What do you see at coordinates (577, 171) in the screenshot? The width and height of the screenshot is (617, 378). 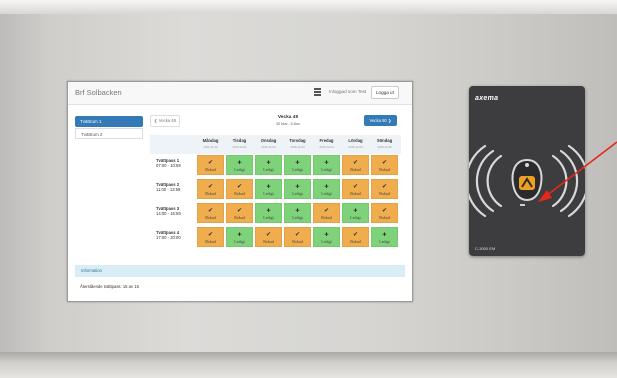 I see `red-arrow-annotation` at bounding box center [577, 171].